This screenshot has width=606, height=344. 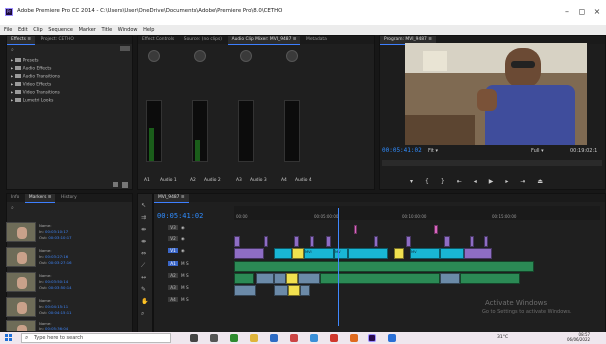 What do you see at coordinates (597, 12) in the screenshot?
I see `close-button: ×` at bounding box center [597, 12].